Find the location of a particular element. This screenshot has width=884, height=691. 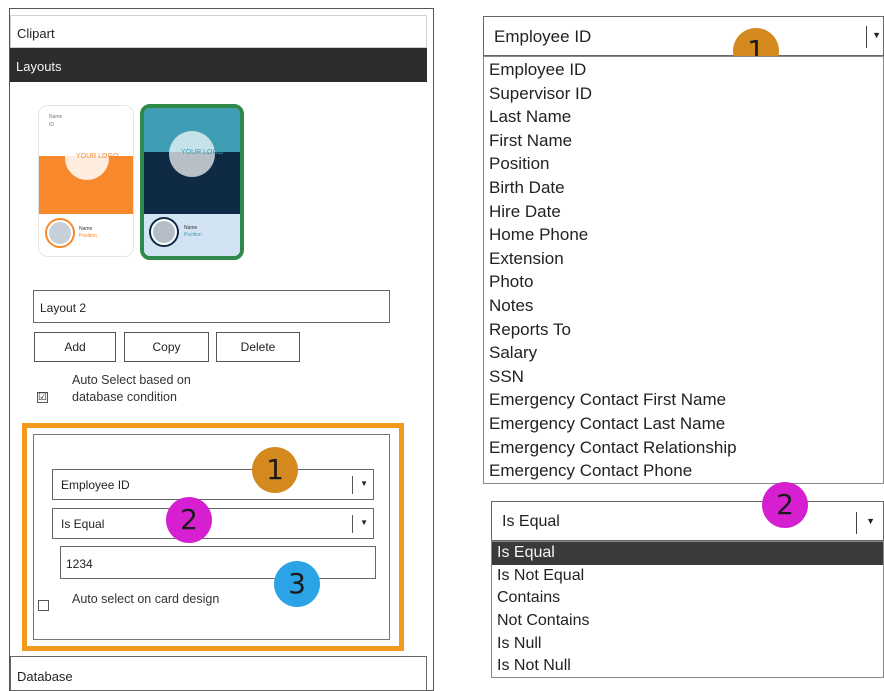

field-select-value: Employee ID is located at coordinates (95, 485).